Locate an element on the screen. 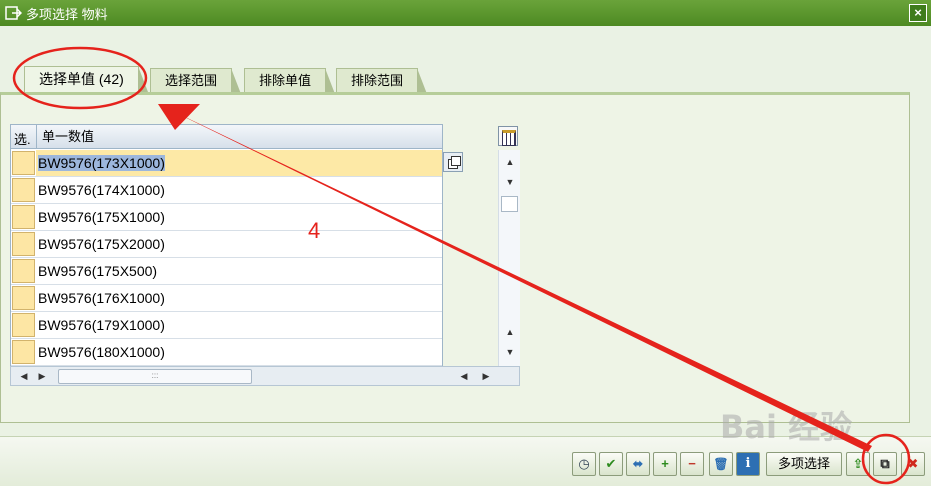 The width and height of the screenshot is (931, 486). row-value-input: BW9576(180X1000) is located at coordinates (239, 352).